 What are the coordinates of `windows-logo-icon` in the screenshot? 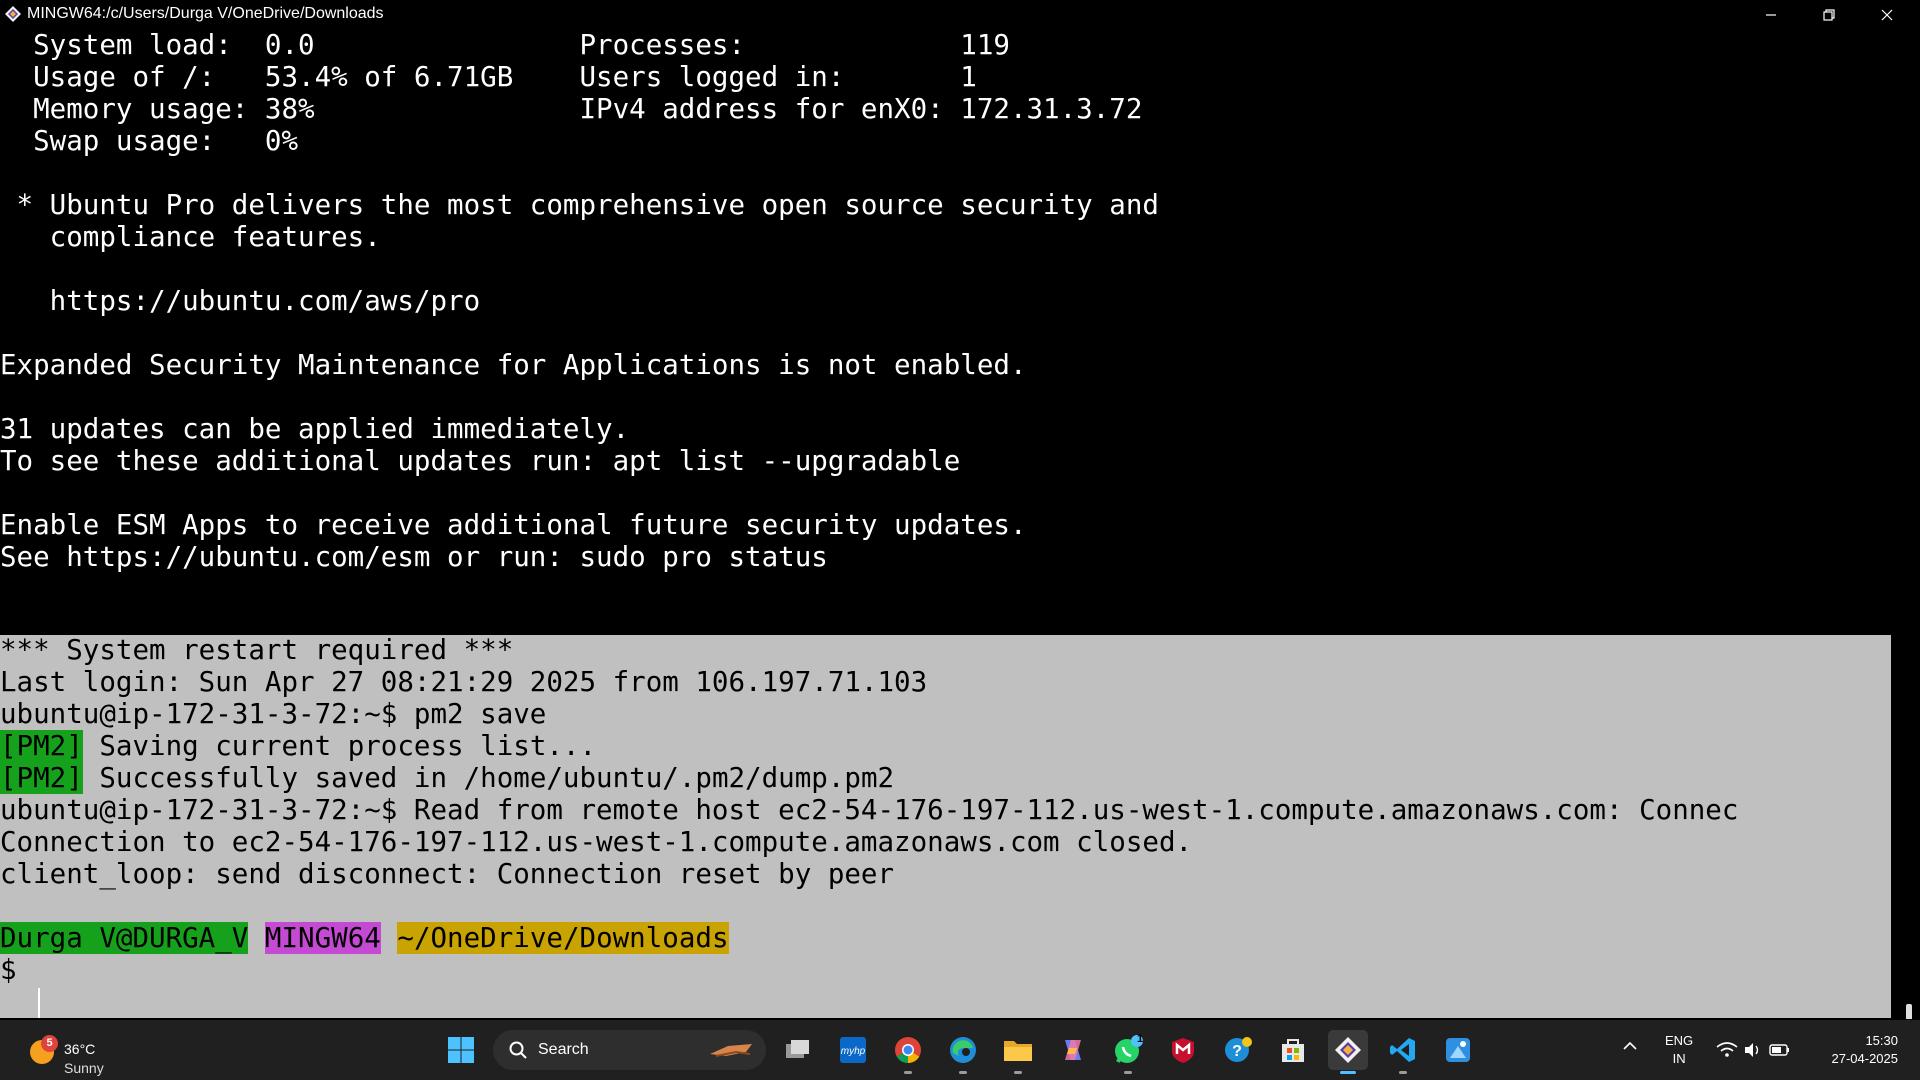 It's located at (461, 1050).